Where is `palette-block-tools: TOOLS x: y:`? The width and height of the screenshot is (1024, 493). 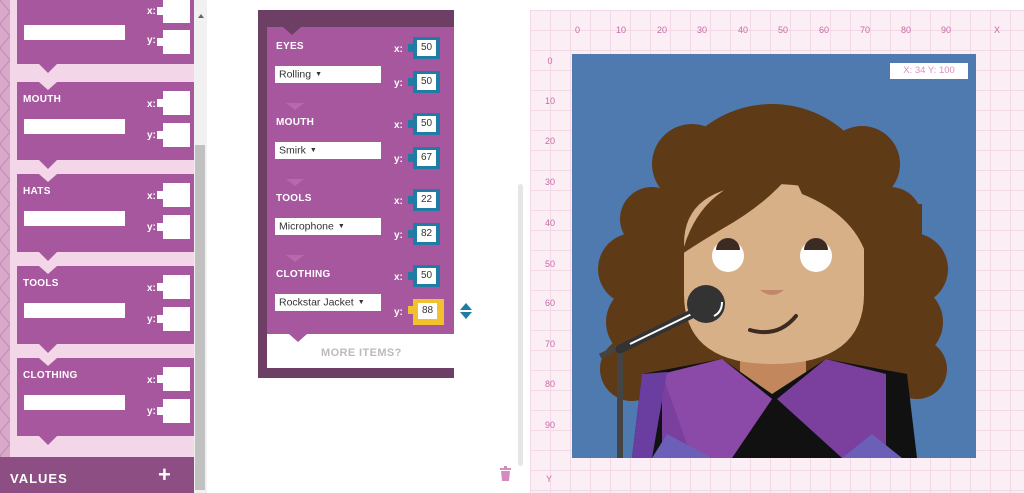 palette-block-tools: TOOLS x: y: is located at coordinates (105, 309).